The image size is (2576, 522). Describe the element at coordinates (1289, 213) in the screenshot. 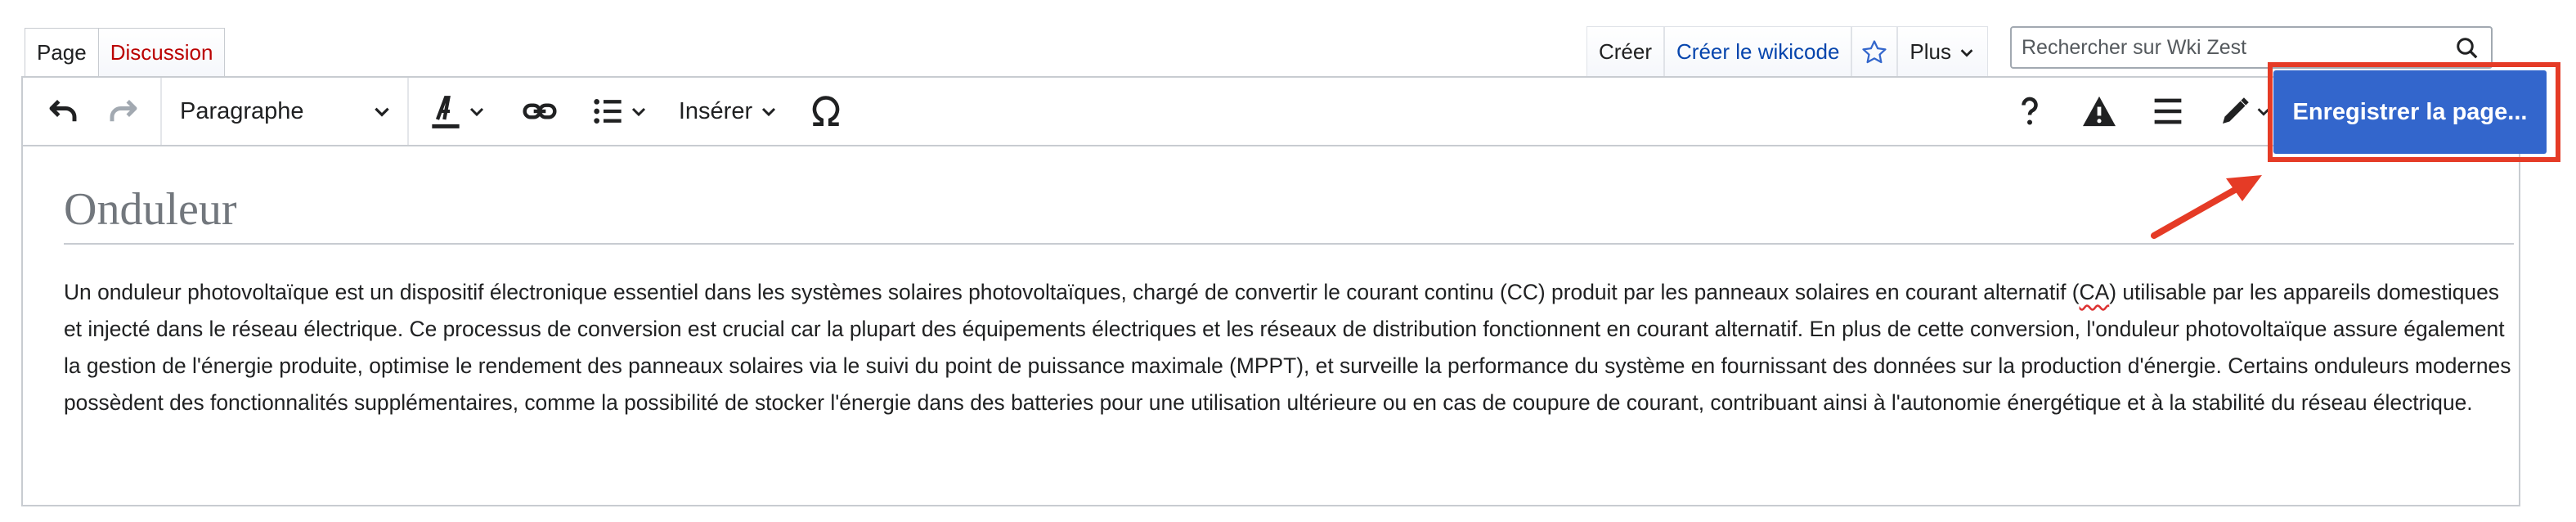

I see `page-title: Onduleur` at that location.